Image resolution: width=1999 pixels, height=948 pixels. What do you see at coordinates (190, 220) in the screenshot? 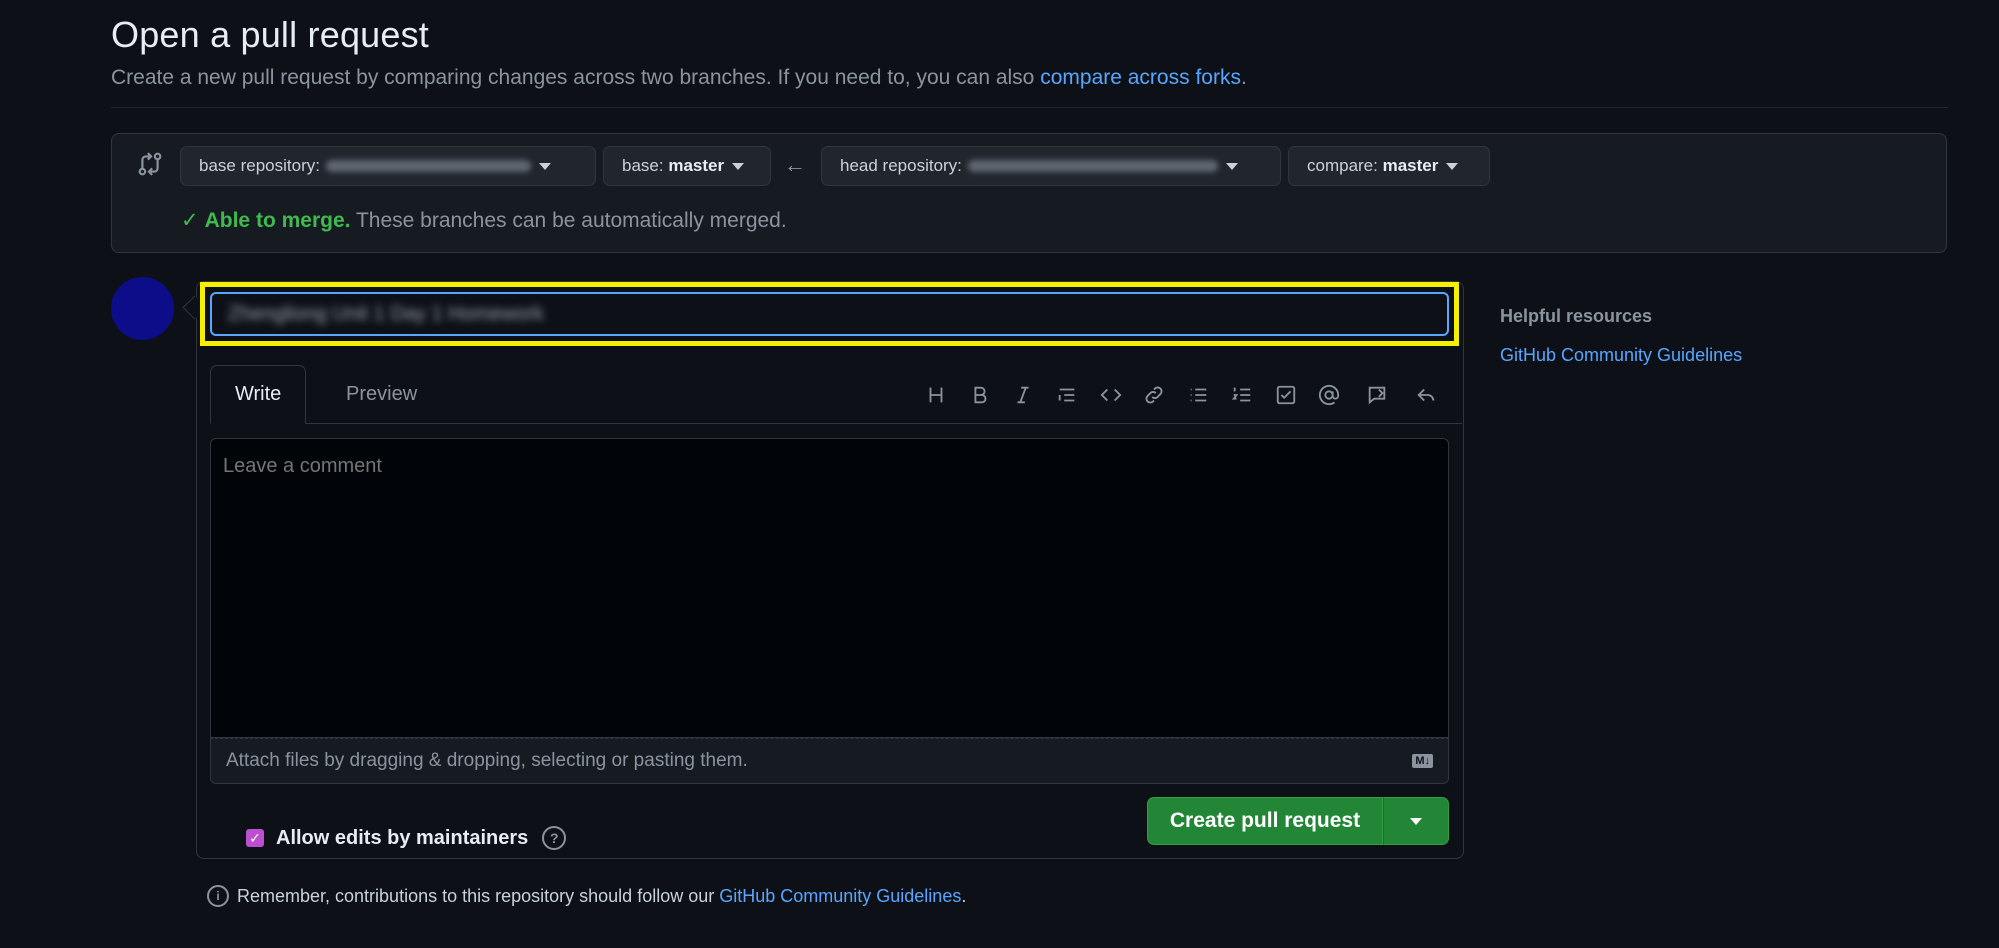
I see `check-icon: ✓` at bounding box center [190, 220].